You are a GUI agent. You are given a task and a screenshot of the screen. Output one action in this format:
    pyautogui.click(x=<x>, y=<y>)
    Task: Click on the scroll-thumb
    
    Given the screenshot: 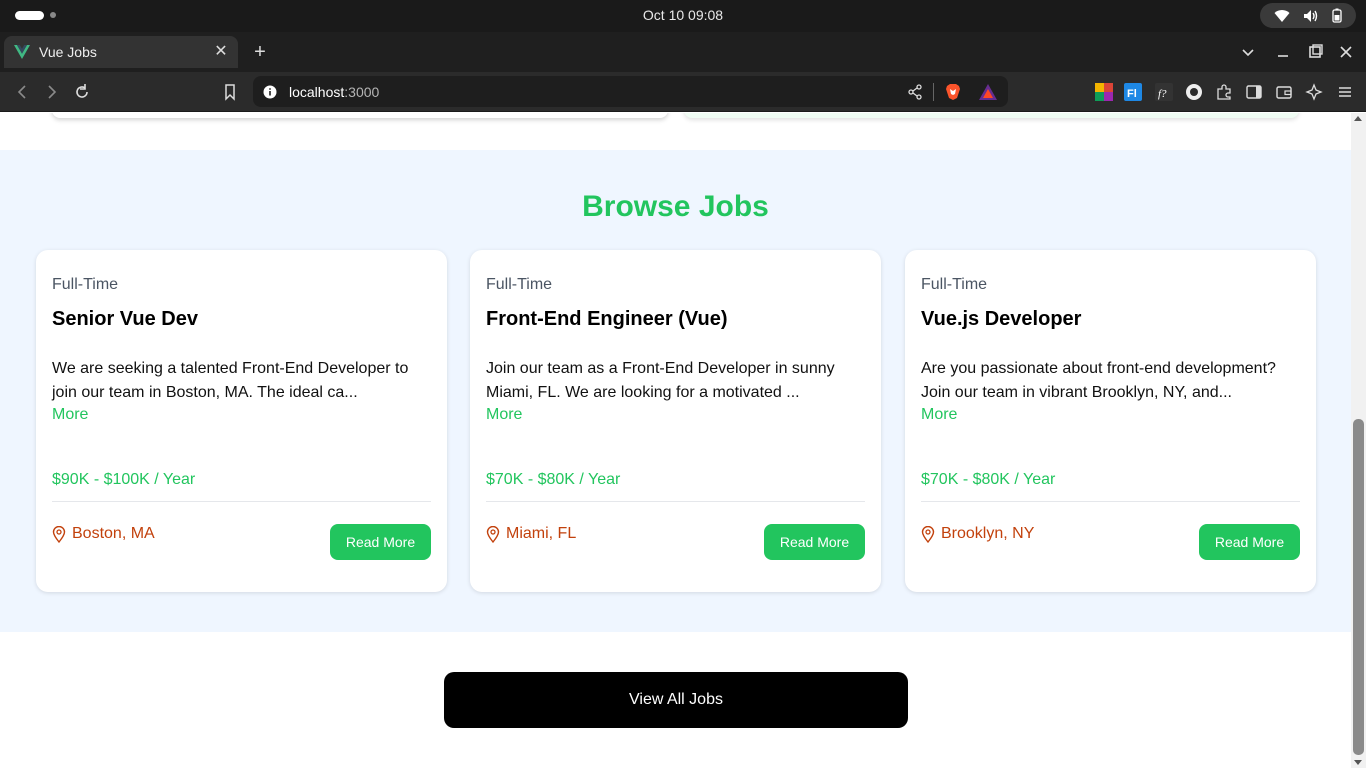 What is the action you would take?
    pyautogui.click(x=1358, y=587)
    